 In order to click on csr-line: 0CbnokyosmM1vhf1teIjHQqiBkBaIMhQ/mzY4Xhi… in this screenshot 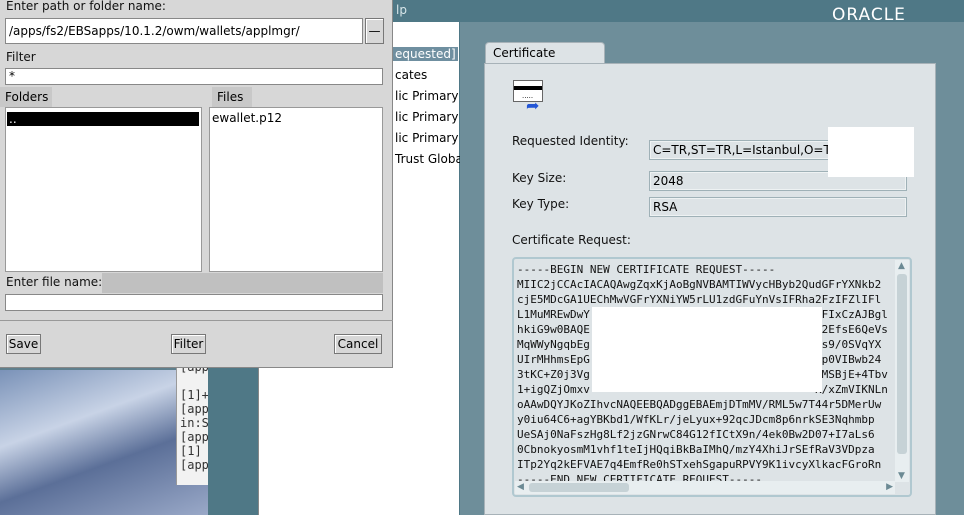, I will do `click(696, 449)`.